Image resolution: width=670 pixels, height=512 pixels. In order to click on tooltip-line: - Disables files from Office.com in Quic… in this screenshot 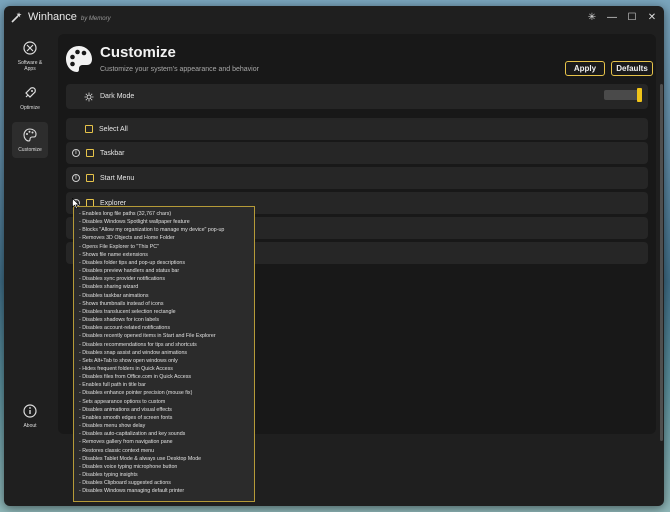, I will do `click(135, 377)`.